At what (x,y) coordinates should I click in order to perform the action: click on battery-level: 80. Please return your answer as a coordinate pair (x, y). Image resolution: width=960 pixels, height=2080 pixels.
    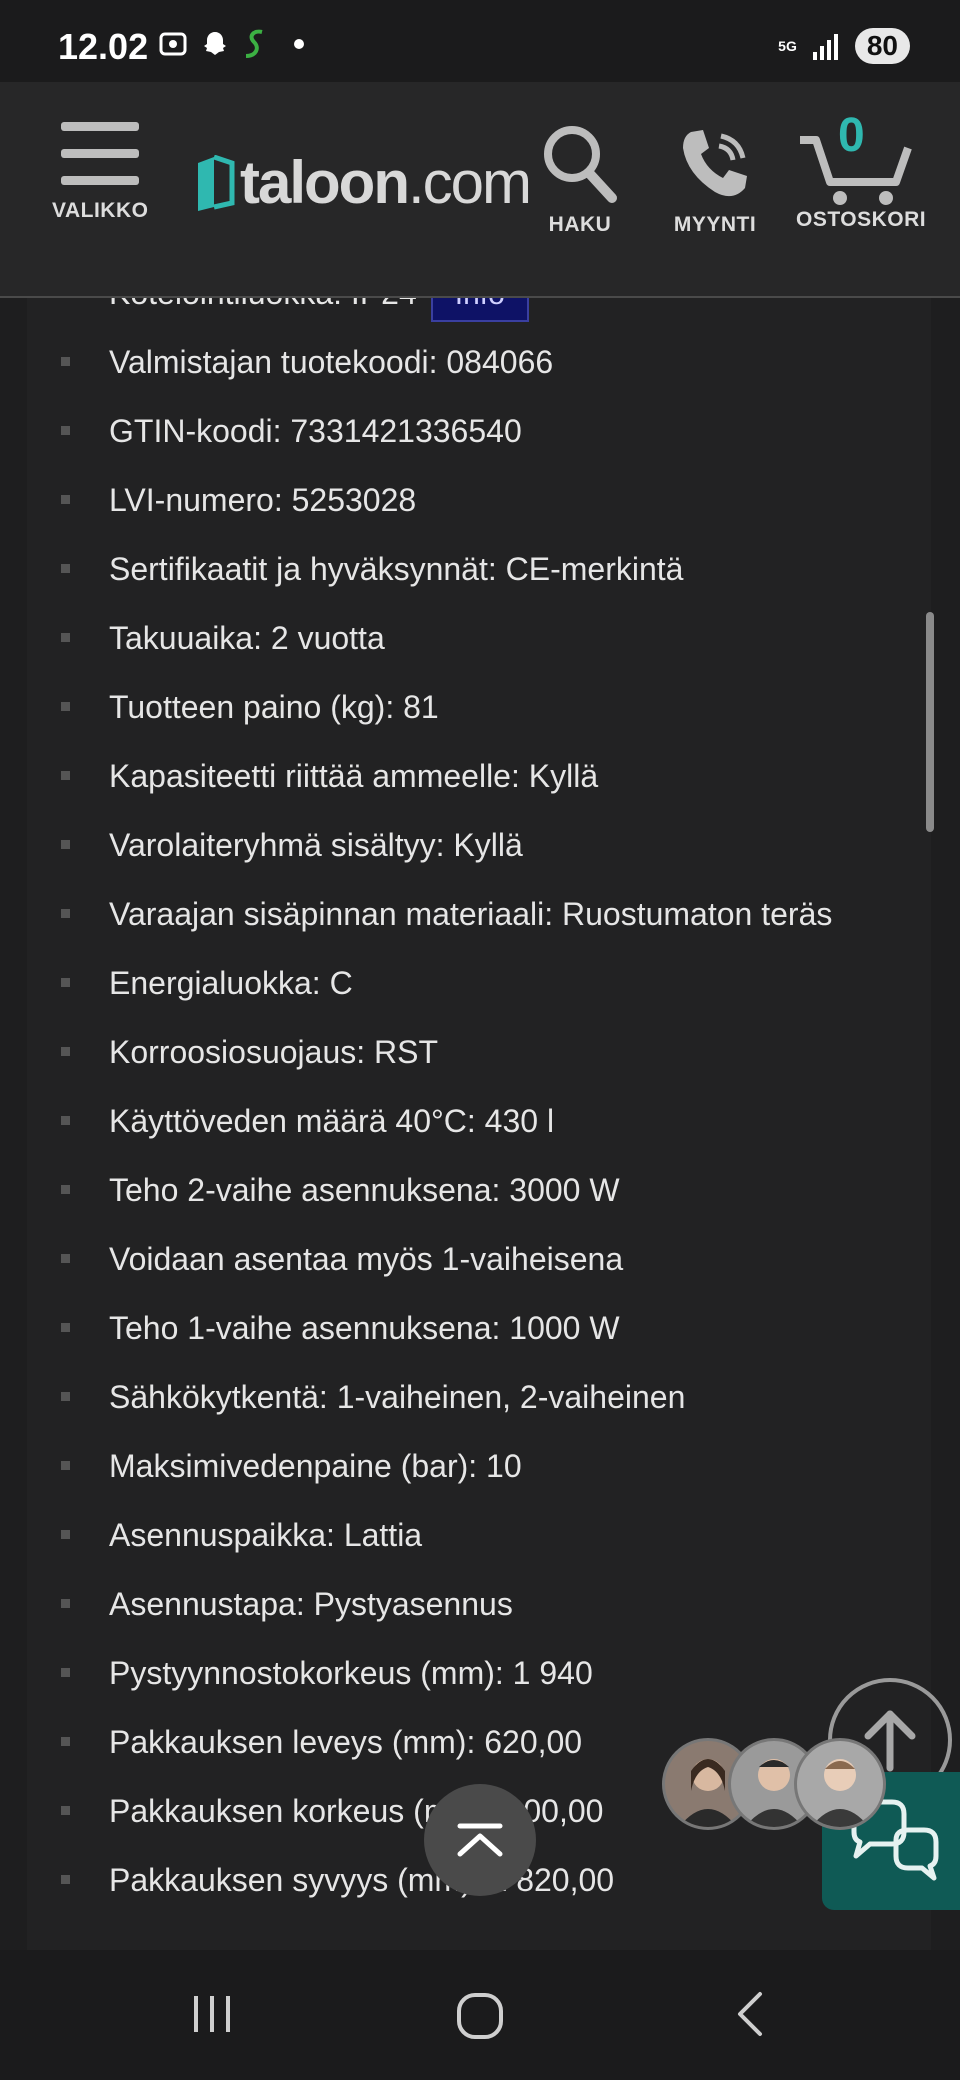
    Looking at the image, I should click on (882, 46).